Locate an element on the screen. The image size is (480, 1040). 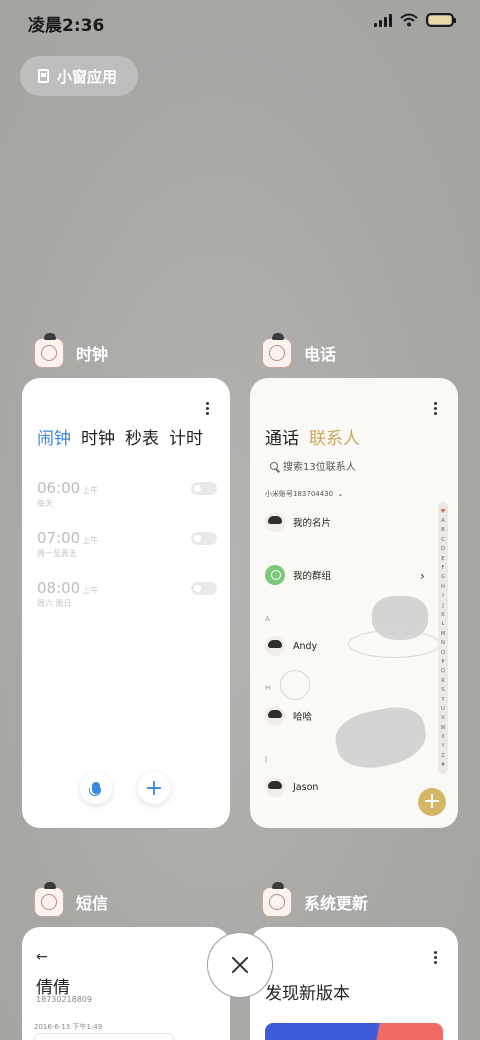
alphabet-index: ♥ A B C D E F G H I J K L M N O P Q R S T U V W X Y Z # is located at coordinates (443, 638).